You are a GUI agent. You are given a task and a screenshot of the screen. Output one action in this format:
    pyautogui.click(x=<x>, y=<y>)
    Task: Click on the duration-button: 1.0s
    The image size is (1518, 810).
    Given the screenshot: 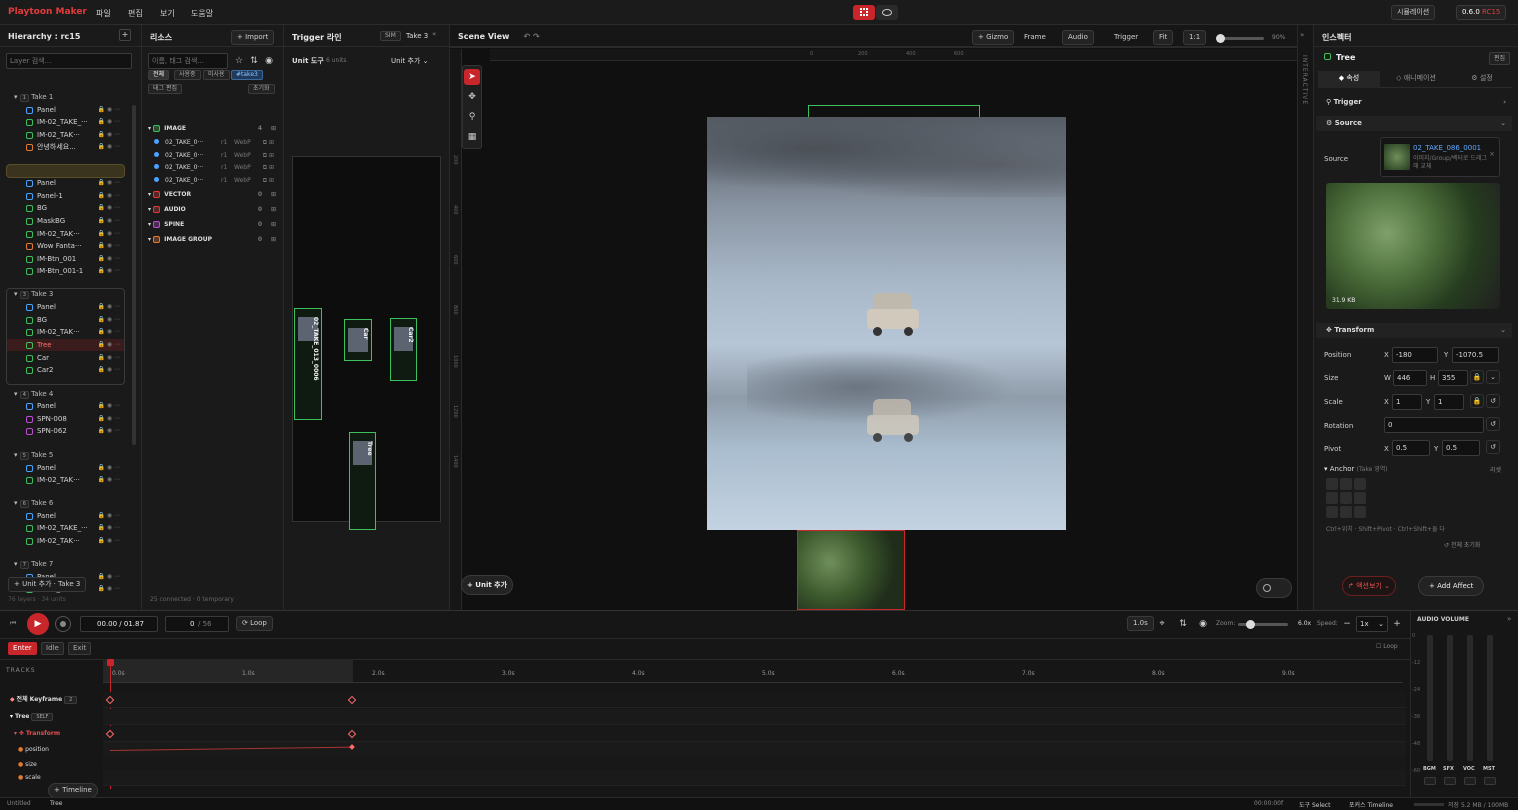 What is the action you would take?
    pyautogui.click(x=1140, y=623)
    